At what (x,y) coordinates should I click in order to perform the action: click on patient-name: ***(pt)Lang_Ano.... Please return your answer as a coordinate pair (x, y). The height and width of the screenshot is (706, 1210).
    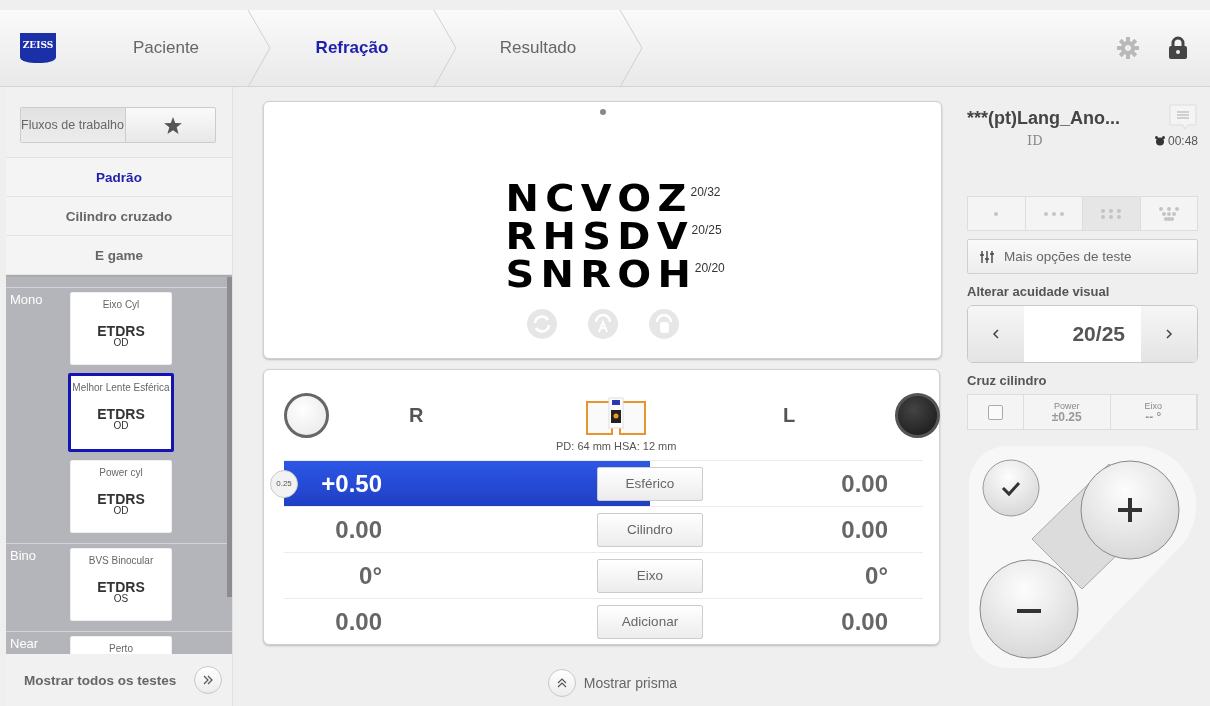
    Looking at the image, I should click on (1043, 118).